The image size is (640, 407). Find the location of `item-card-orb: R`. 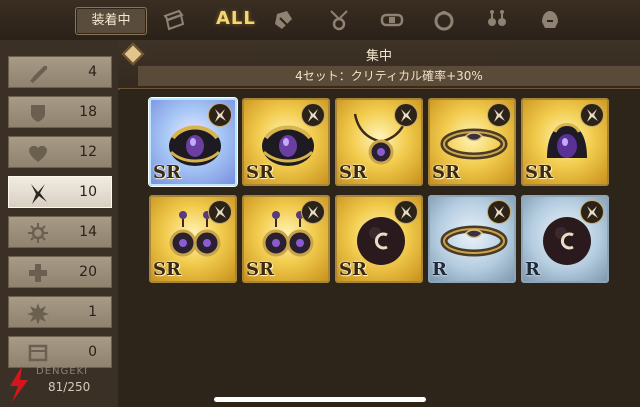

item-card-orb: R is located at coordinates (565, 239).